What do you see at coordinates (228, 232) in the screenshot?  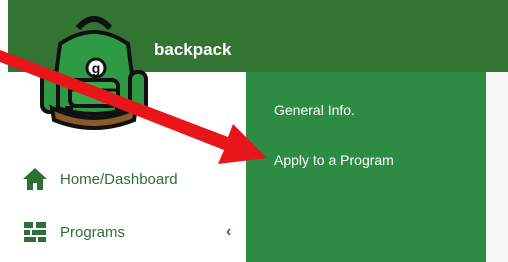 I see `chevron-left-icon: ‹` at bounding box center [228, 232].